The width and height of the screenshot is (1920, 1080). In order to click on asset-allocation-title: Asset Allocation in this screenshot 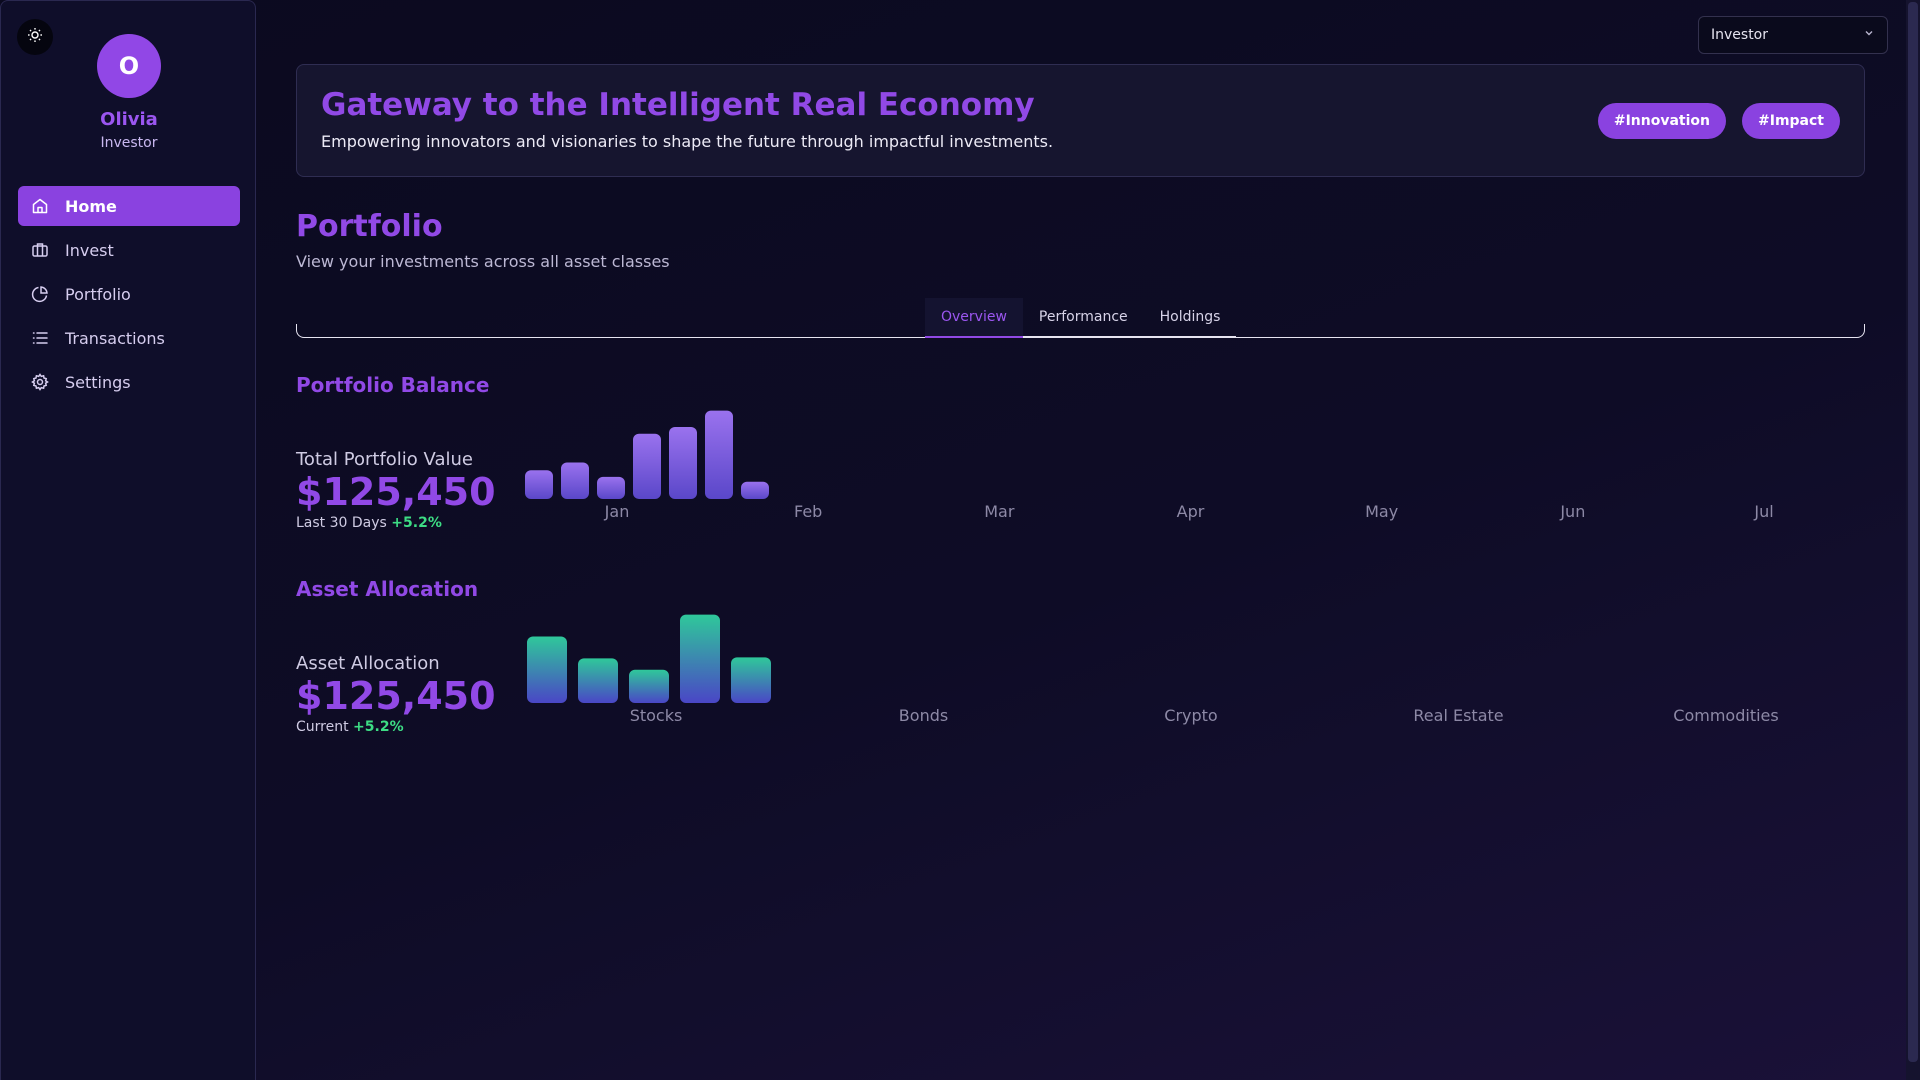, I will do `click(387, 589)`.